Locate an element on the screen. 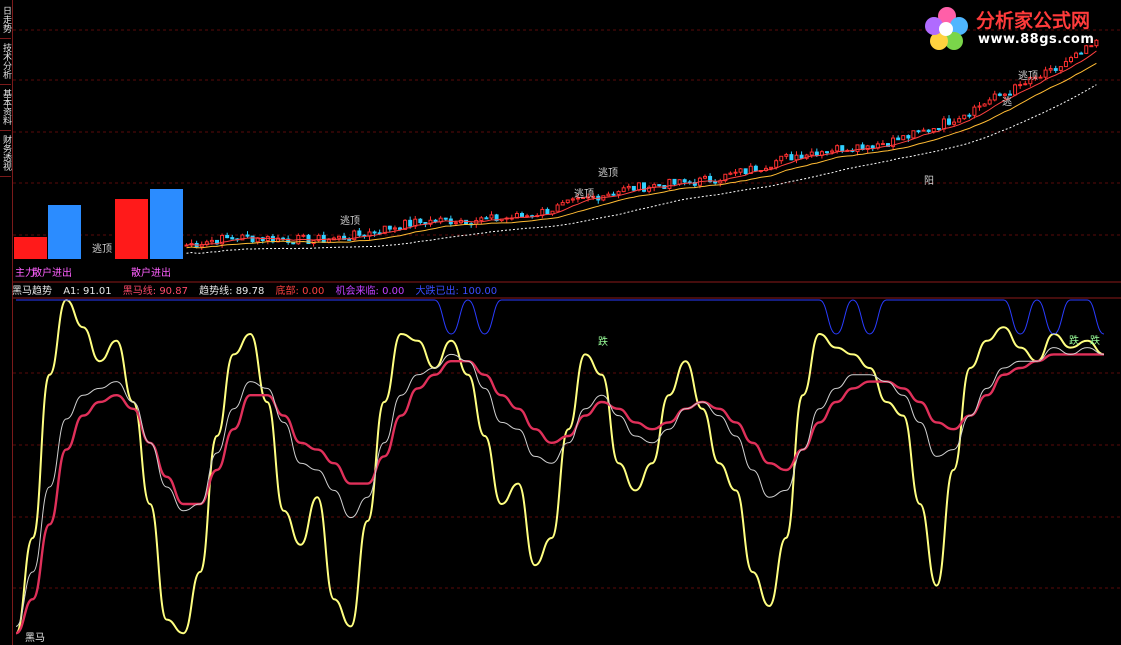 The image size is (1121, 645). legend-jihui: 机会来临: 0.00 is located at coordinates (370, 291).